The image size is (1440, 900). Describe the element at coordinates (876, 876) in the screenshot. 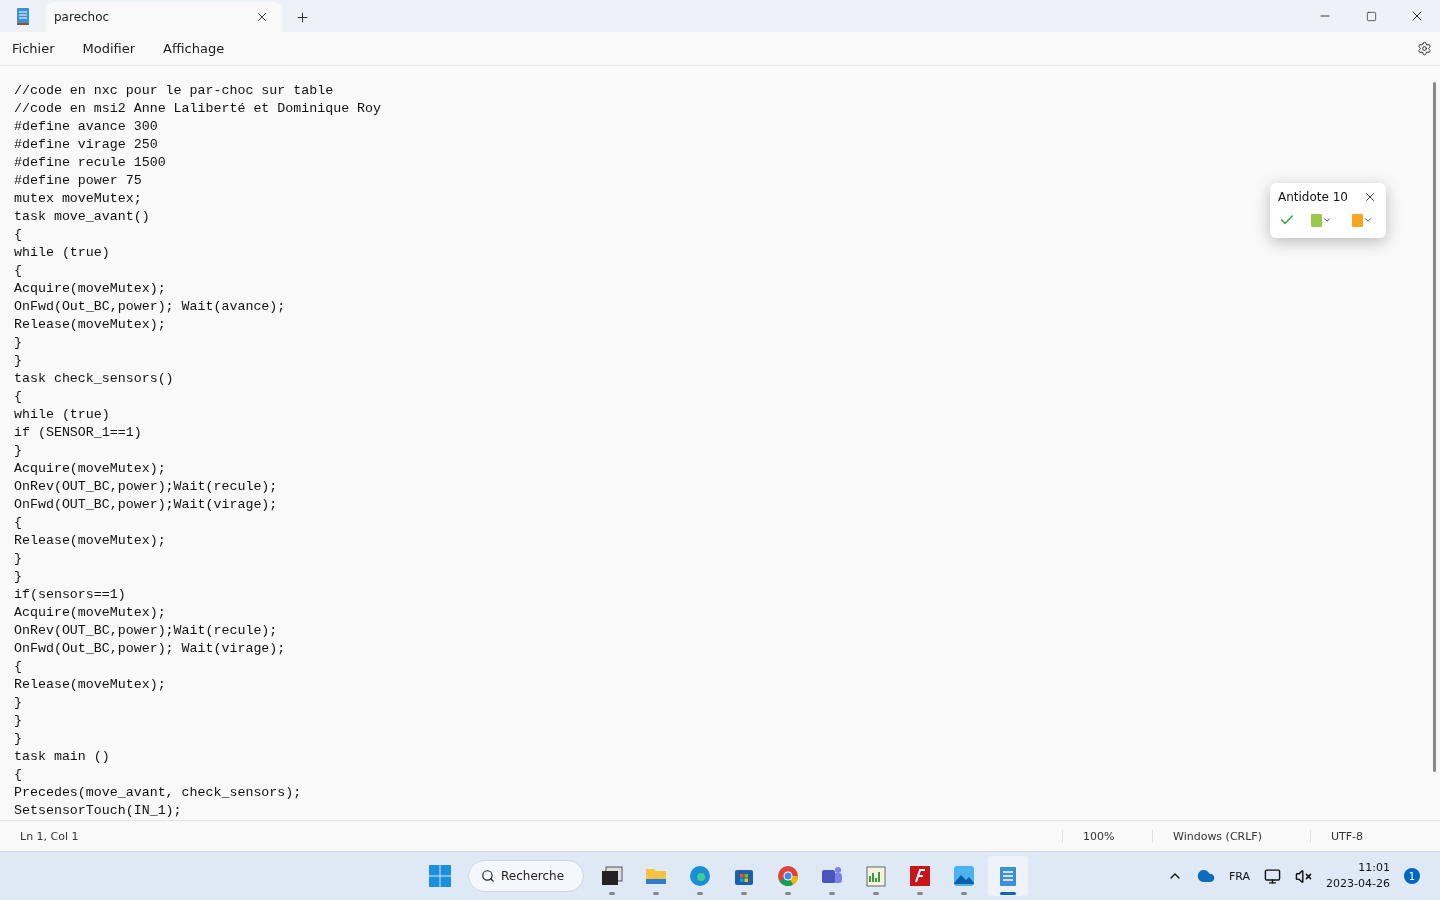

I see `chart-icon` at that location.